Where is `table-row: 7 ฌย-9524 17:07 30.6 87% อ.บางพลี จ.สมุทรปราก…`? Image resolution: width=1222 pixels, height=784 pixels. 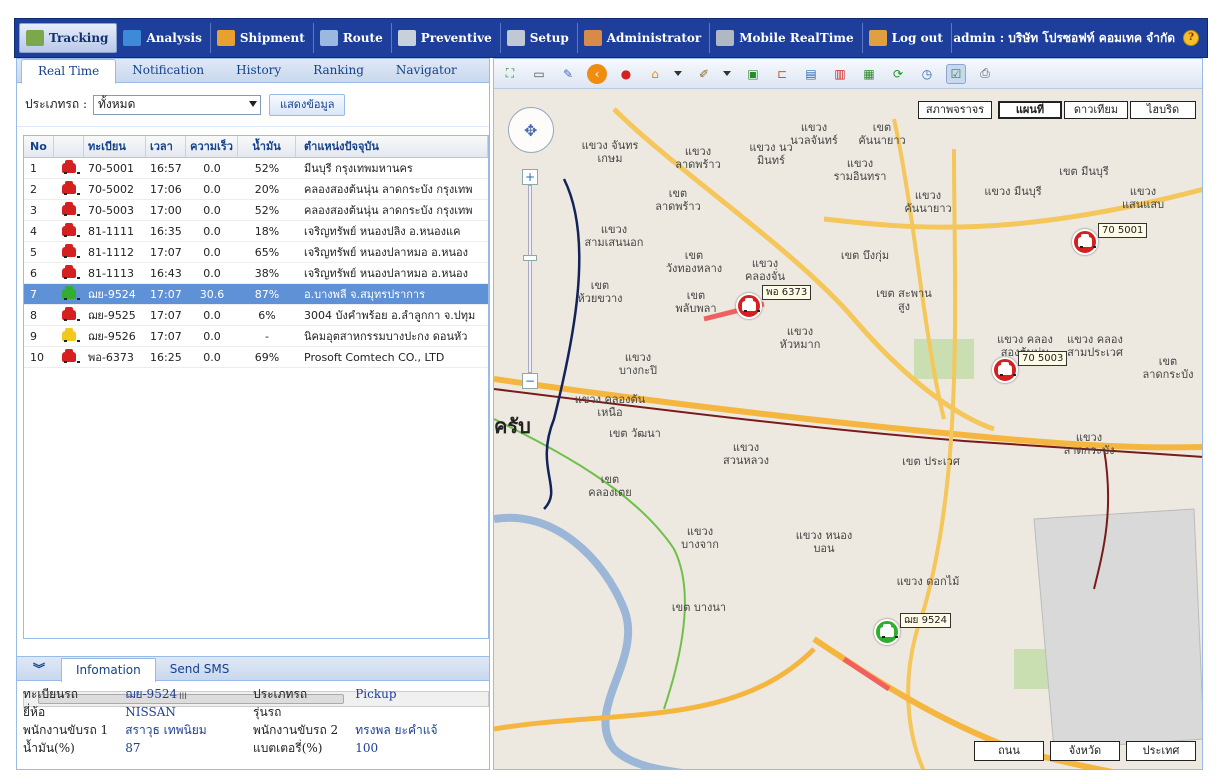
table-row: 7 ฌย-9524 17:07 30.6 87% อ.บางพลี จ.สมุทรปราก… is located at coordinates (256, 294).